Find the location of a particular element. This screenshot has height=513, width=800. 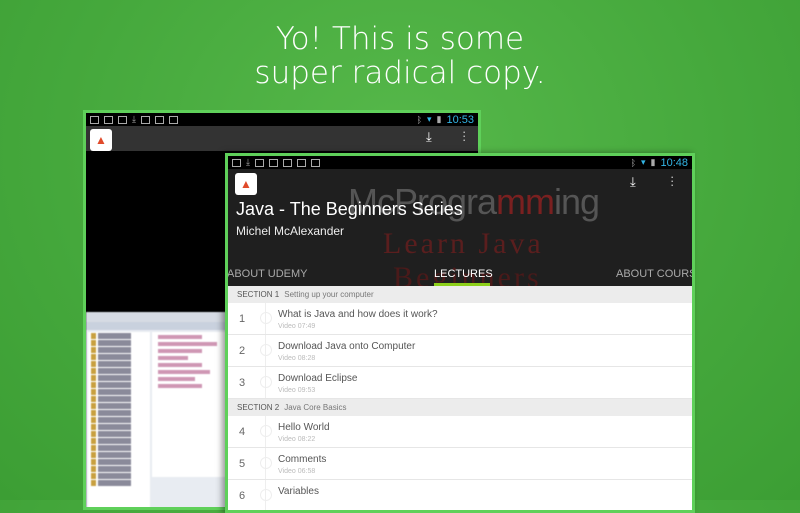

section-header: SECTION 2 Java Core Basics is located at coordinates (460, 407).